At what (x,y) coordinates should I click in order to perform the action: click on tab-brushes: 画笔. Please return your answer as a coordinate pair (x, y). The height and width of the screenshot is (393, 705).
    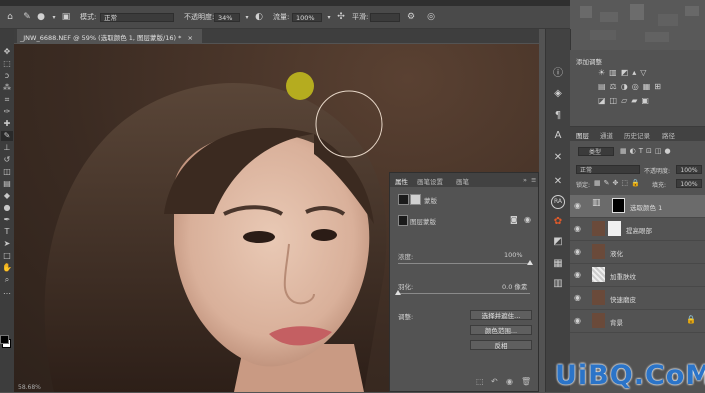
    Looking at the image, I should click on (462, 181).